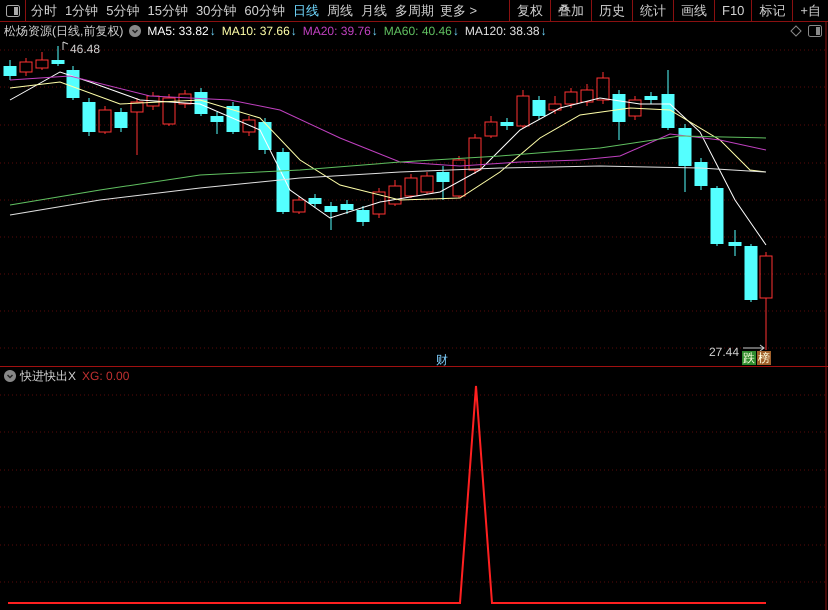 This screenshot has width=828, height=610. Describe the element at coordinates (724, 352) in the screenshot. I see `low-price-label: 27.44` at that location.